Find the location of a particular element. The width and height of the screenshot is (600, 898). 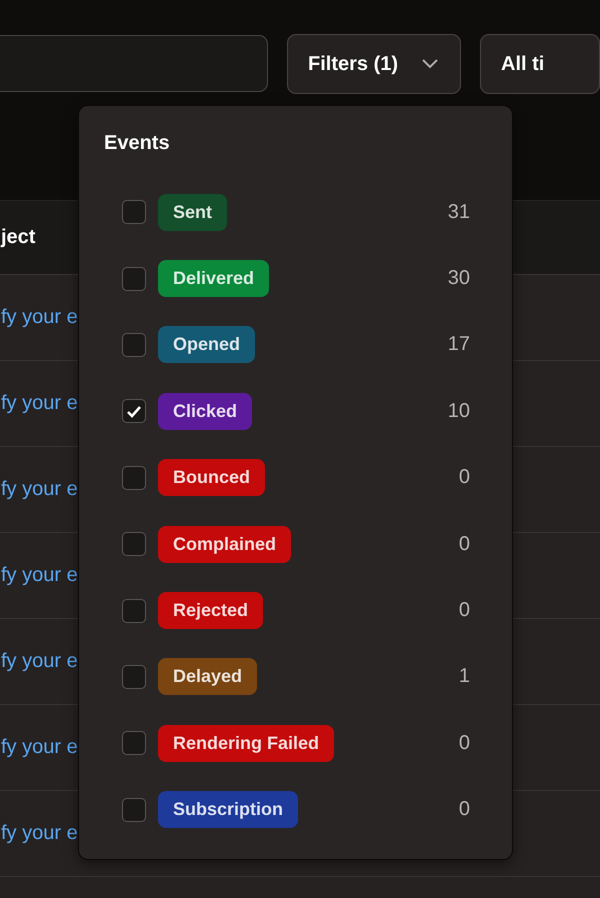

event-count: 31 is located at coordinates (459, 212).